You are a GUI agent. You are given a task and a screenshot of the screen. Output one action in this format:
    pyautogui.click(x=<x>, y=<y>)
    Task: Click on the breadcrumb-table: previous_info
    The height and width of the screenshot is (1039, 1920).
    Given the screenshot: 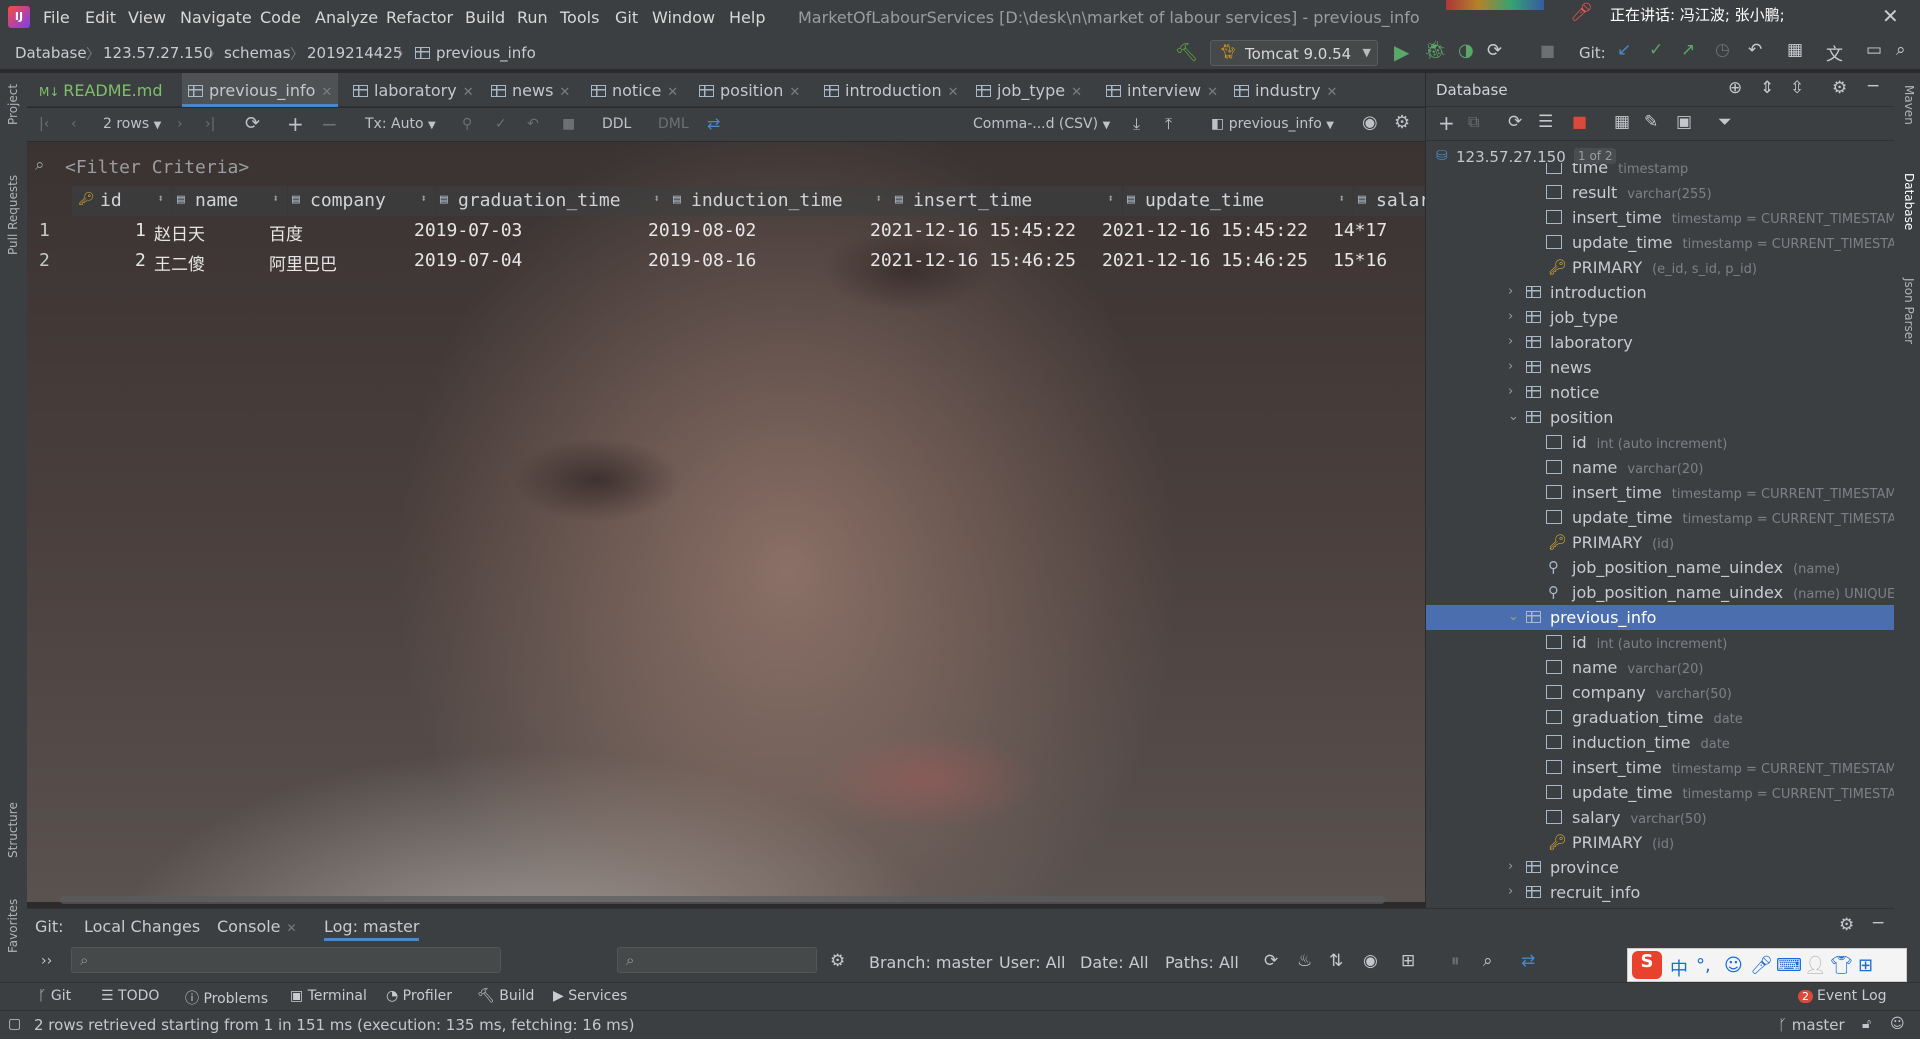 What is the action you would take?
    pyautogui.click(x=475, y=53)
    